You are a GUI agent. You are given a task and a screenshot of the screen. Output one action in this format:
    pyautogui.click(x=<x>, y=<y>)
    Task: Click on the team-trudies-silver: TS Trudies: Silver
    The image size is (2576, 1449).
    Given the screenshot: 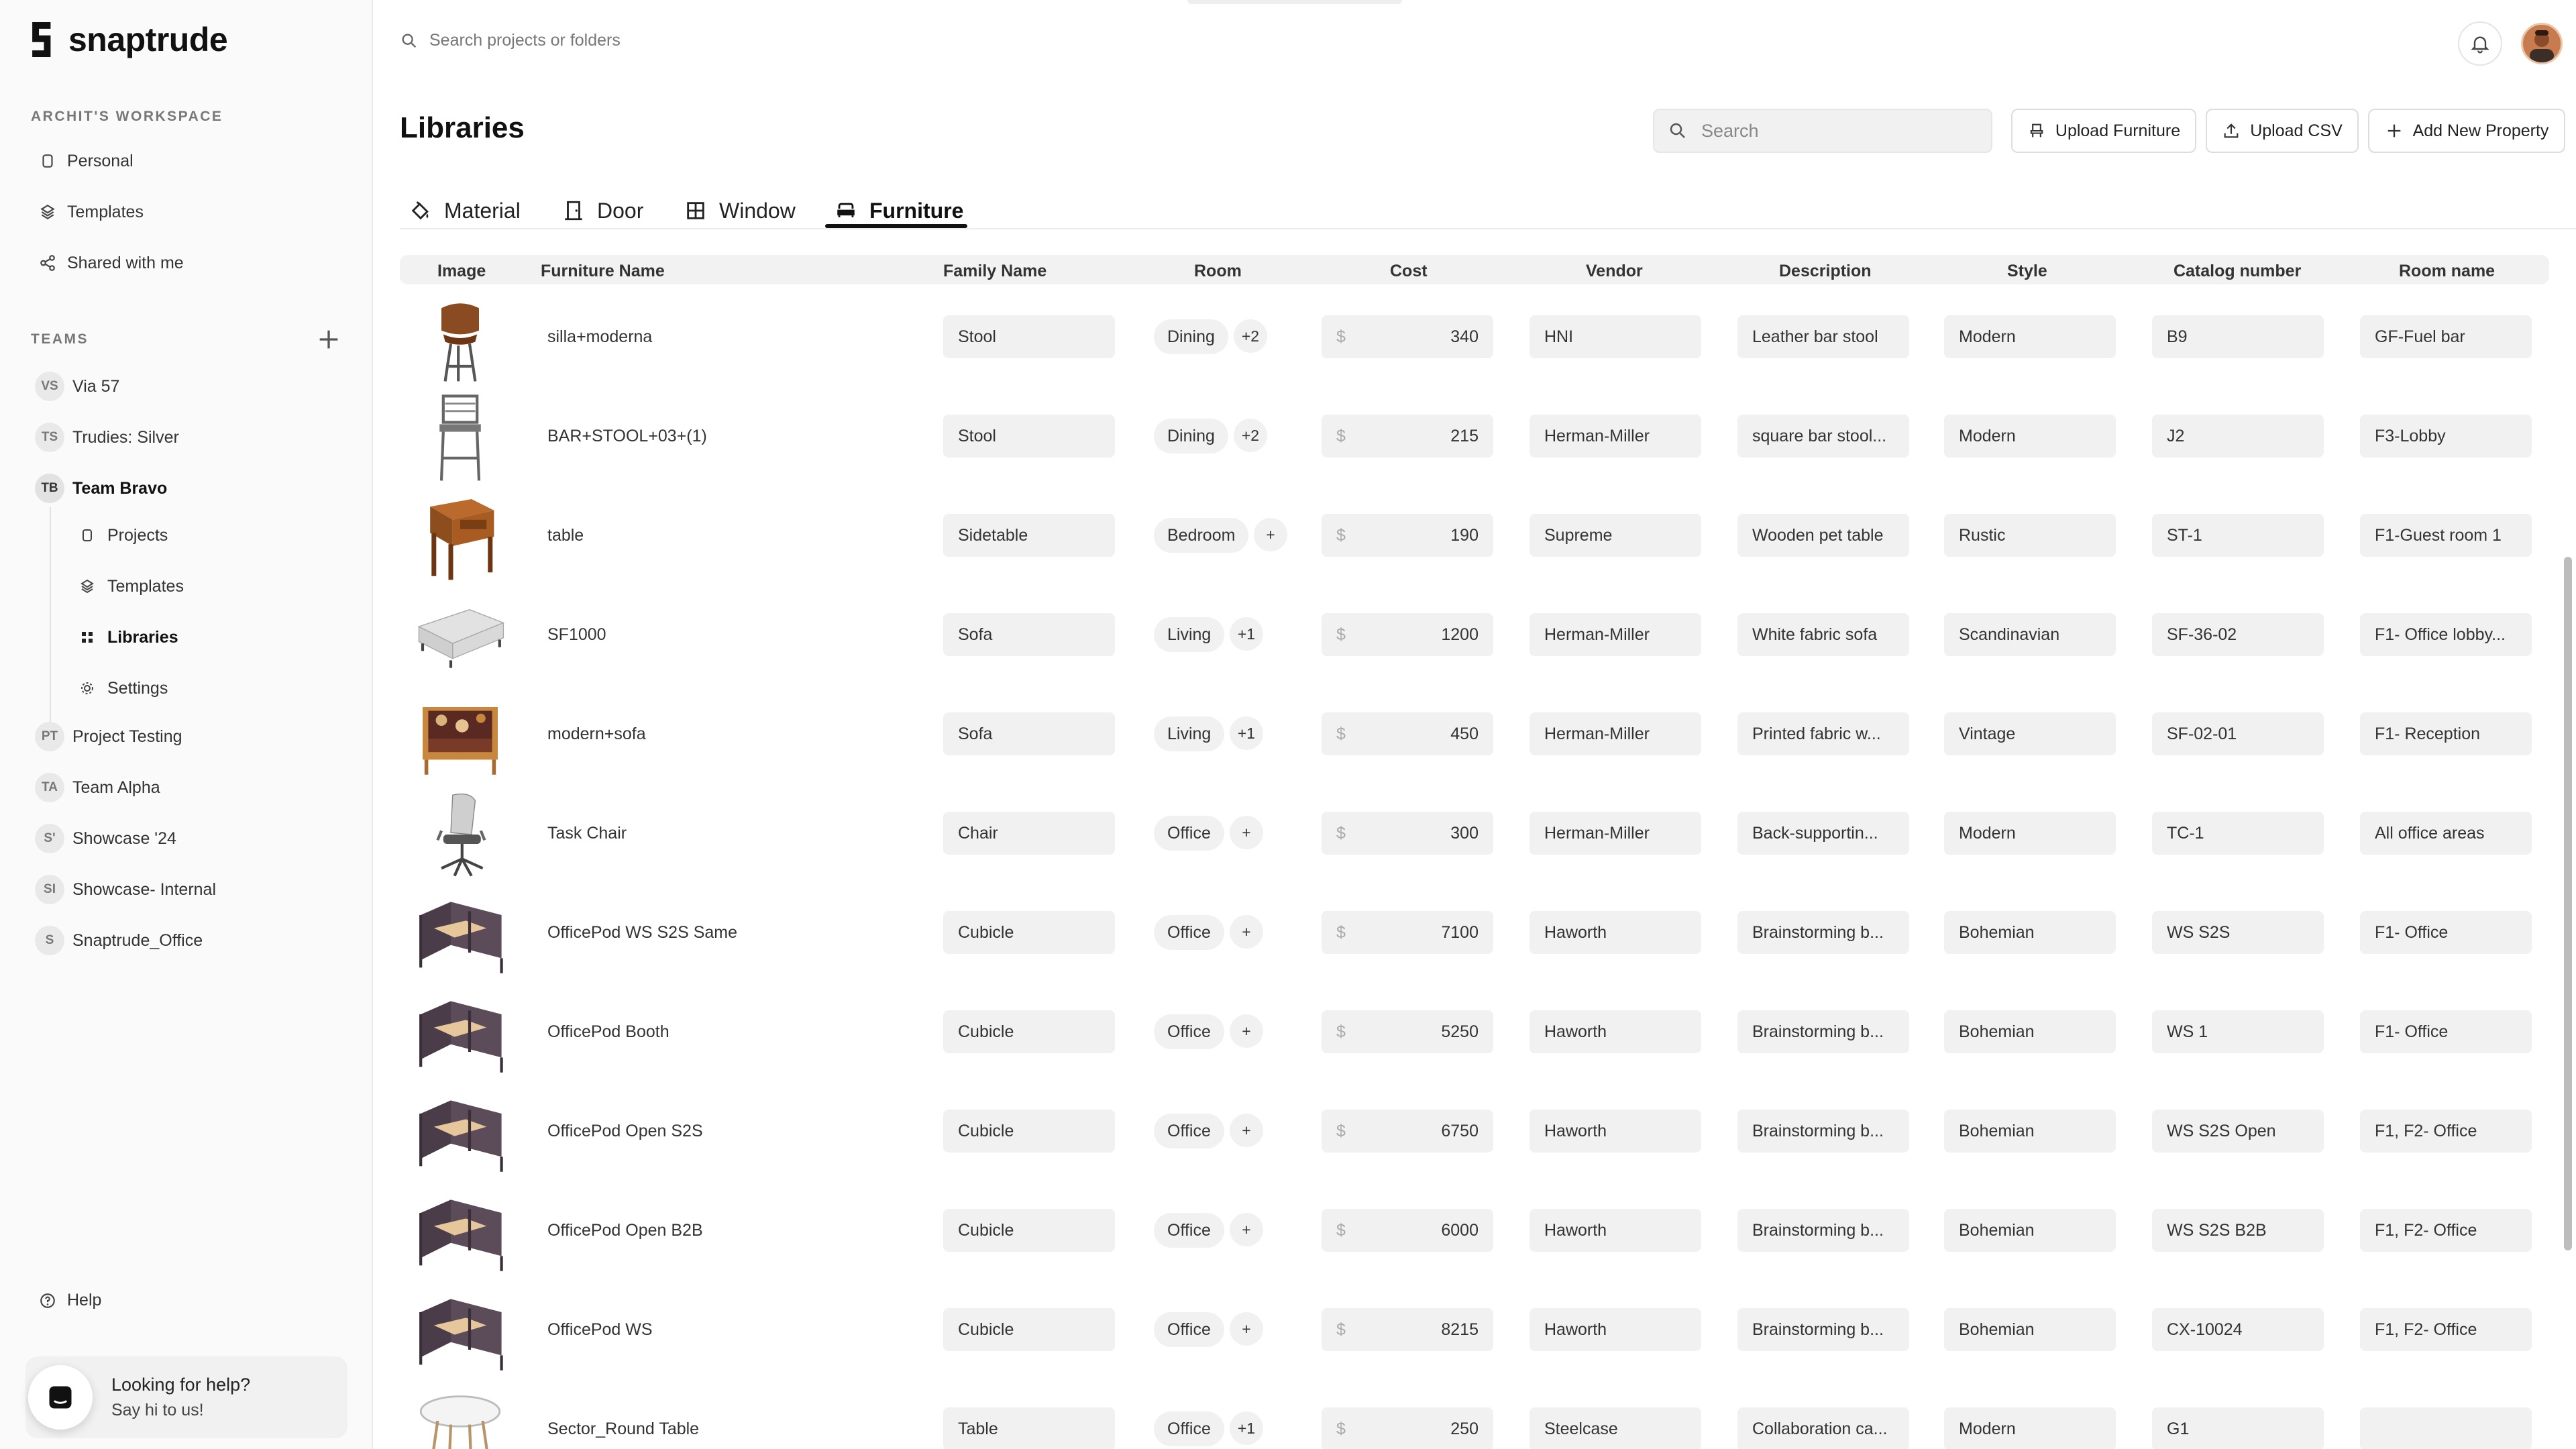 What is the action you would take?
    pyautogui.click(x=107, y=437)
    